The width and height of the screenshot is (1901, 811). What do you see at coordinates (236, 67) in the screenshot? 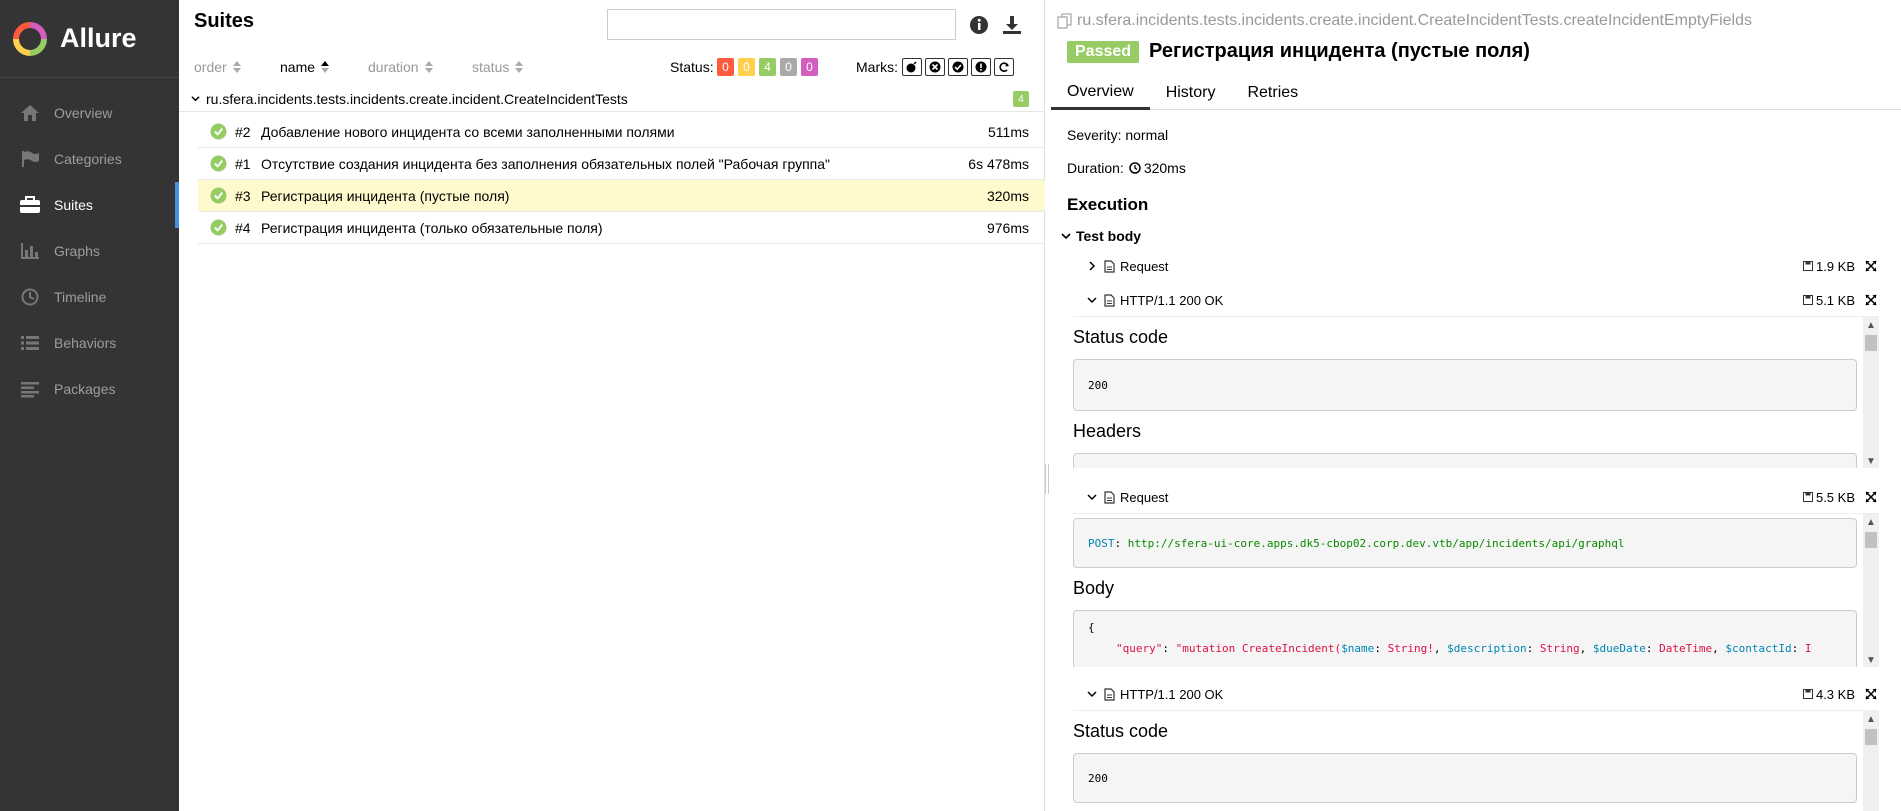
I see `sort-icon` at bounding box center [236, 67].